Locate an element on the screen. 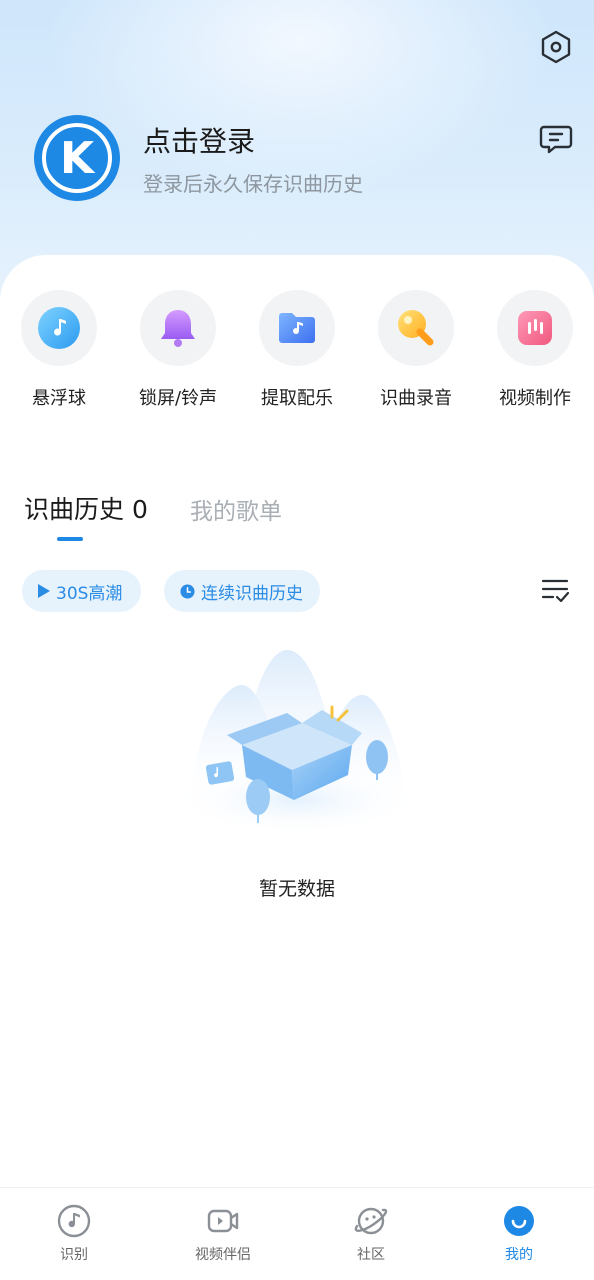 This screenshot has height=1280, width=594. tool-record: 识曲录音 is located at coordinates (416, 350).